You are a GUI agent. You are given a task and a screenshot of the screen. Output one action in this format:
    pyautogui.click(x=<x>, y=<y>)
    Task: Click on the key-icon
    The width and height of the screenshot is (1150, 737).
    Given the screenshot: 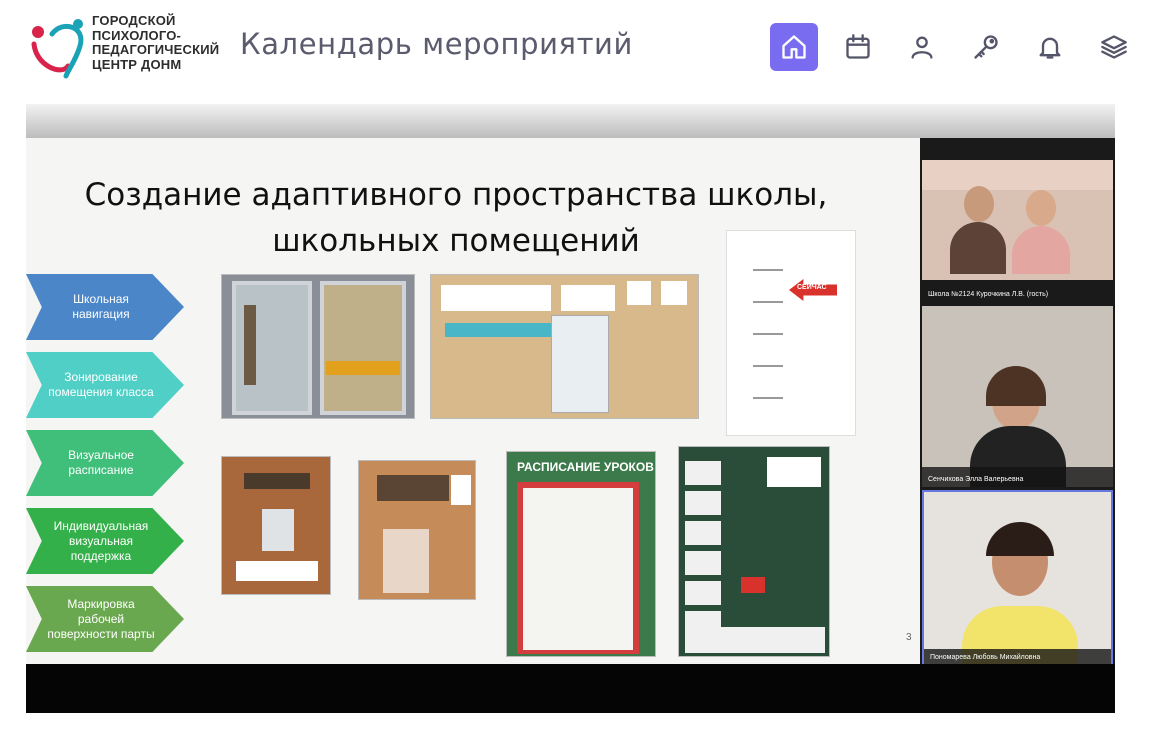 What is the action you would take?
    pyautogui.click(x=986, y=47)
    